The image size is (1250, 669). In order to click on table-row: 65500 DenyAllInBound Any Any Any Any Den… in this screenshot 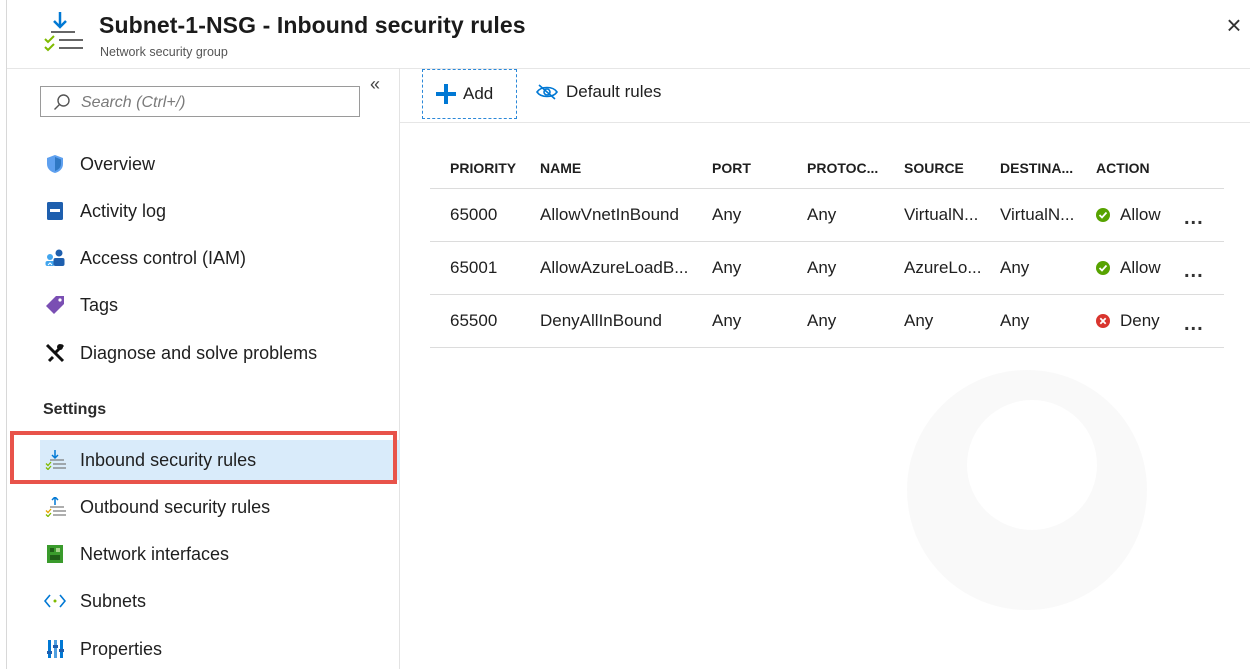, I will do `click(827, 321)`.